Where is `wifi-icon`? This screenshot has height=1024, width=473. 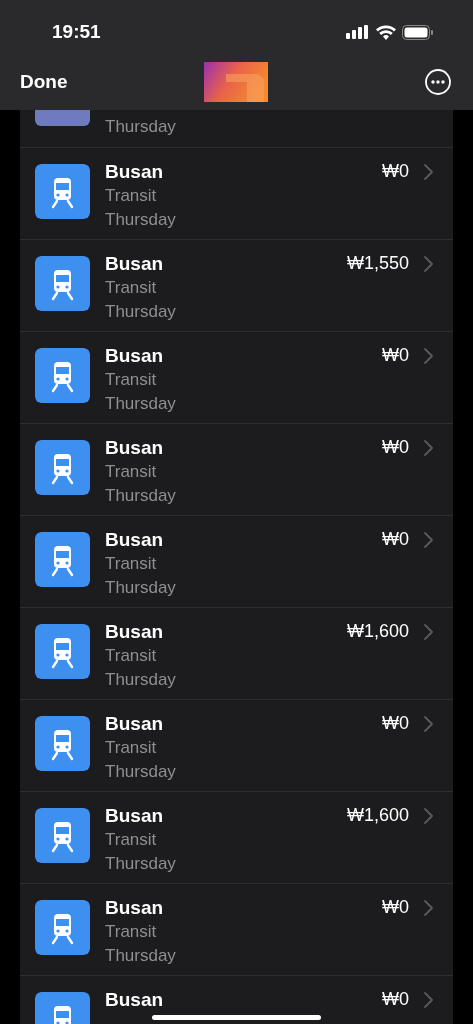
wifi-icon is located at coordinates (386, 32).